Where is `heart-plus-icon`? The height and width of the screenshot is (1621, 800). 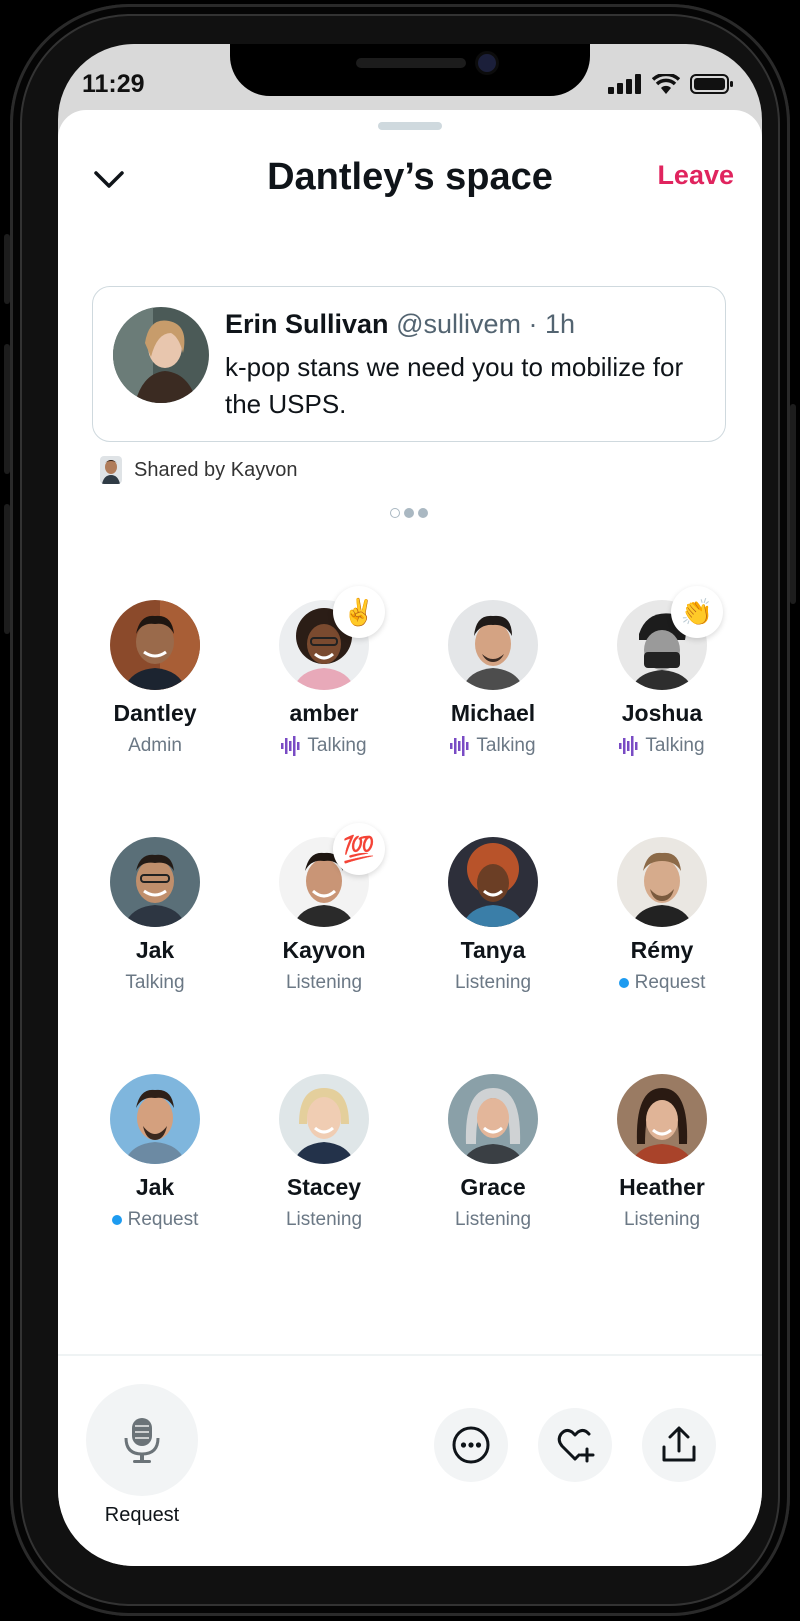 heart-plus-icon is located at coordinates (576, 1445).